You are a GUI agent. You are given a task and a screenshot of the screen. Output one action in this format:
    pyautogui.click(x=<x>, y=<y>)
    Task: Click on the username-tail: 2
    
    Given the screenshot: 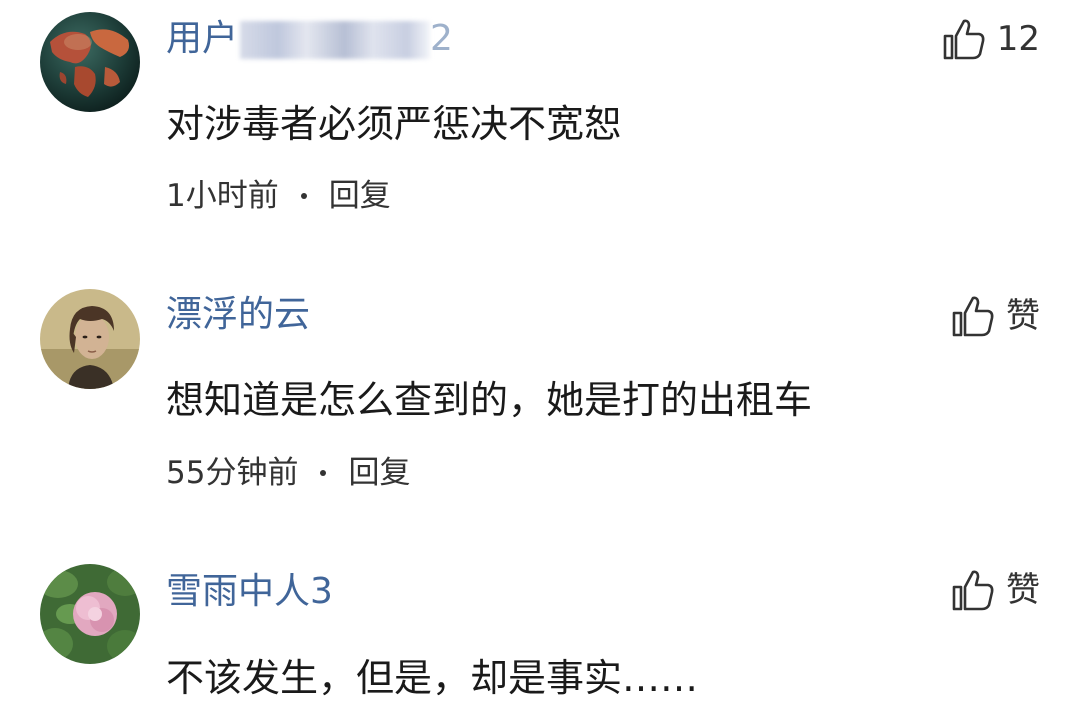 What is the action you would take?
    pyautogui.click(x=441, y=38)
    